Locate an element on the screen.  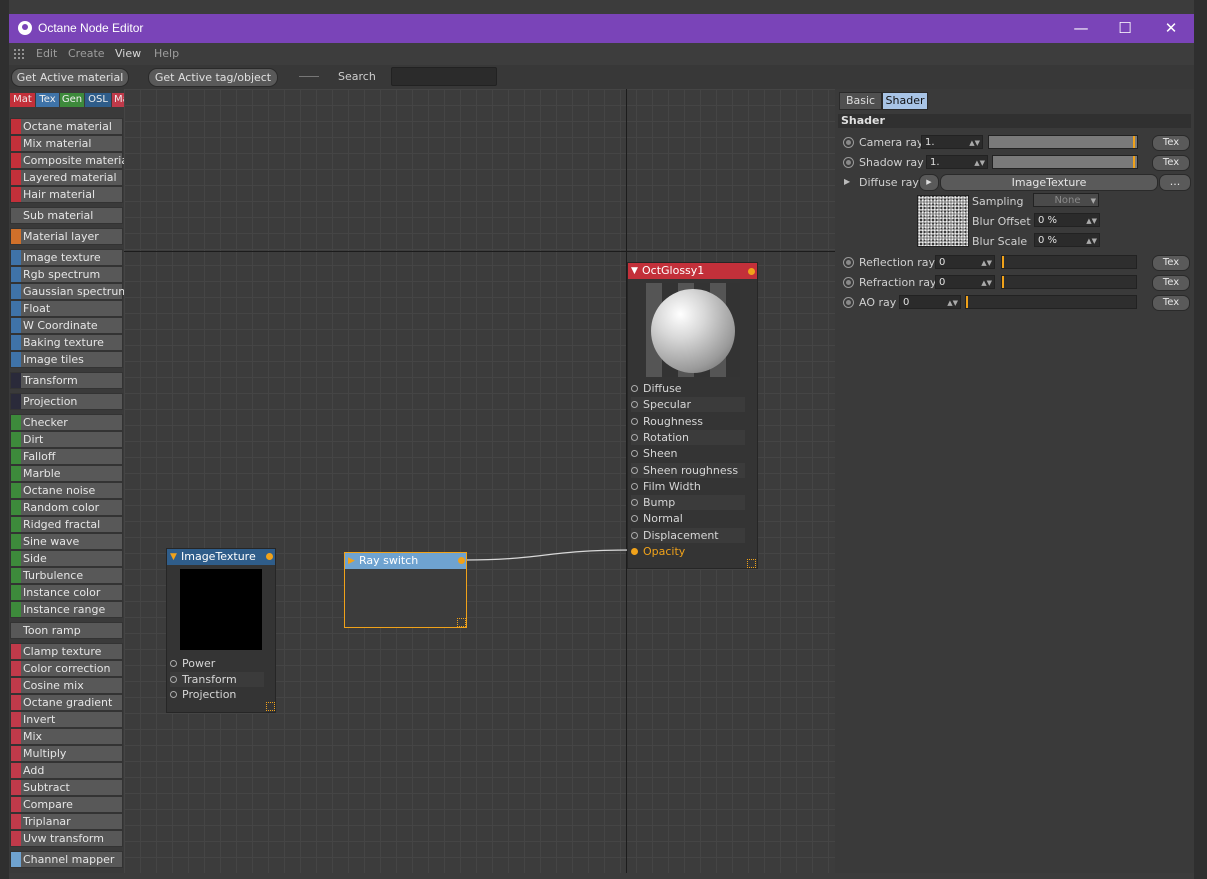
node-list-item-octane-noise: Octane noise is located at coordinates (66, 490).